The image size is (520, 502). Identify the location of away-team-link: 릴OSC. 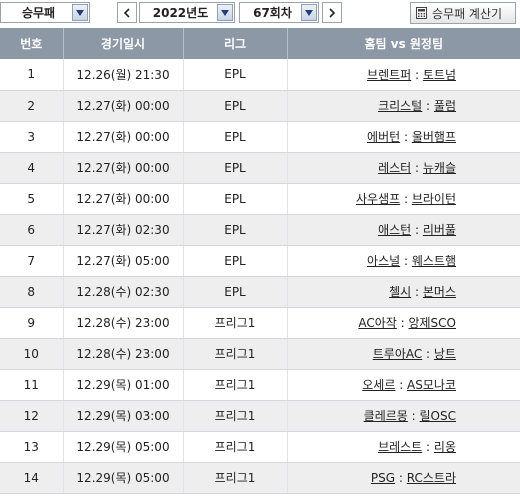
(438, 416).